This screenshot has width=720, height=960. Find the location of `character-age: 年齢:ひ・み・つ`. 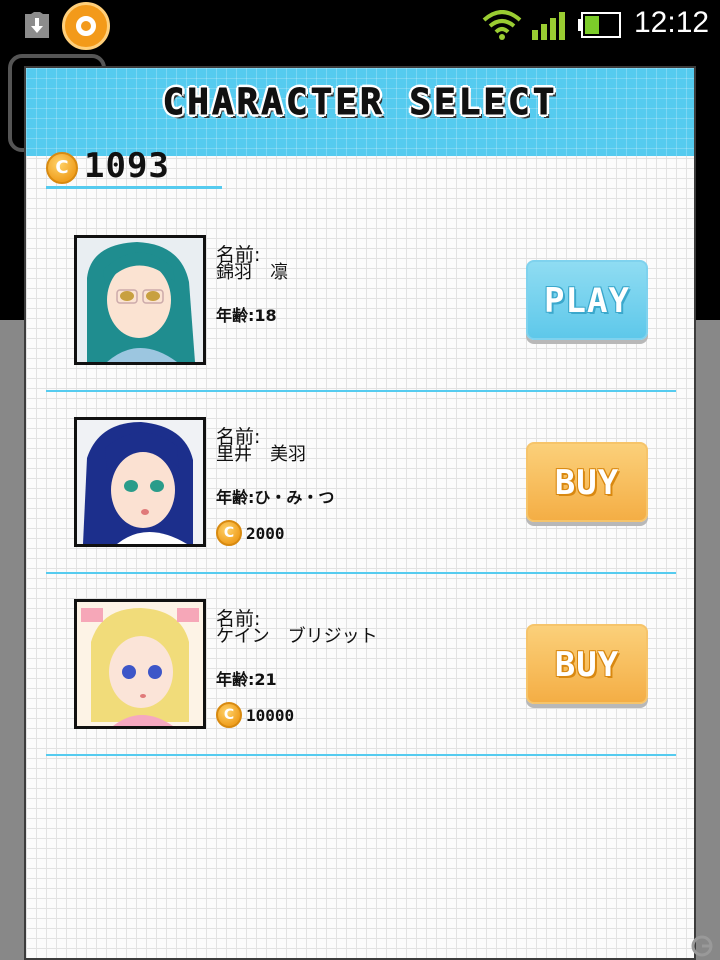

character-age: 年齢:ひ・み・つ is located at coordinates (275, 497).